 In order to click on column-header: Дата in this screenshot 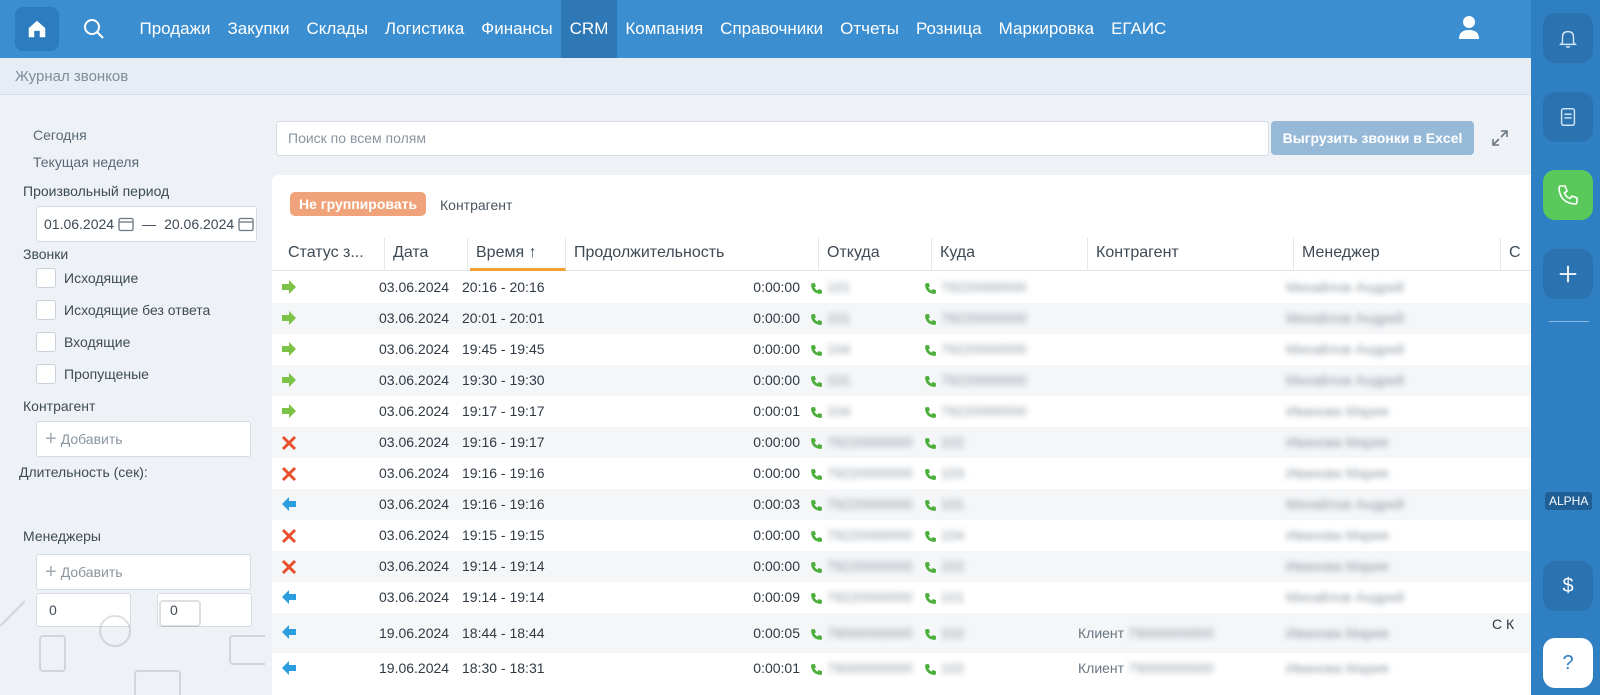, I will do `click(427, 254)`.